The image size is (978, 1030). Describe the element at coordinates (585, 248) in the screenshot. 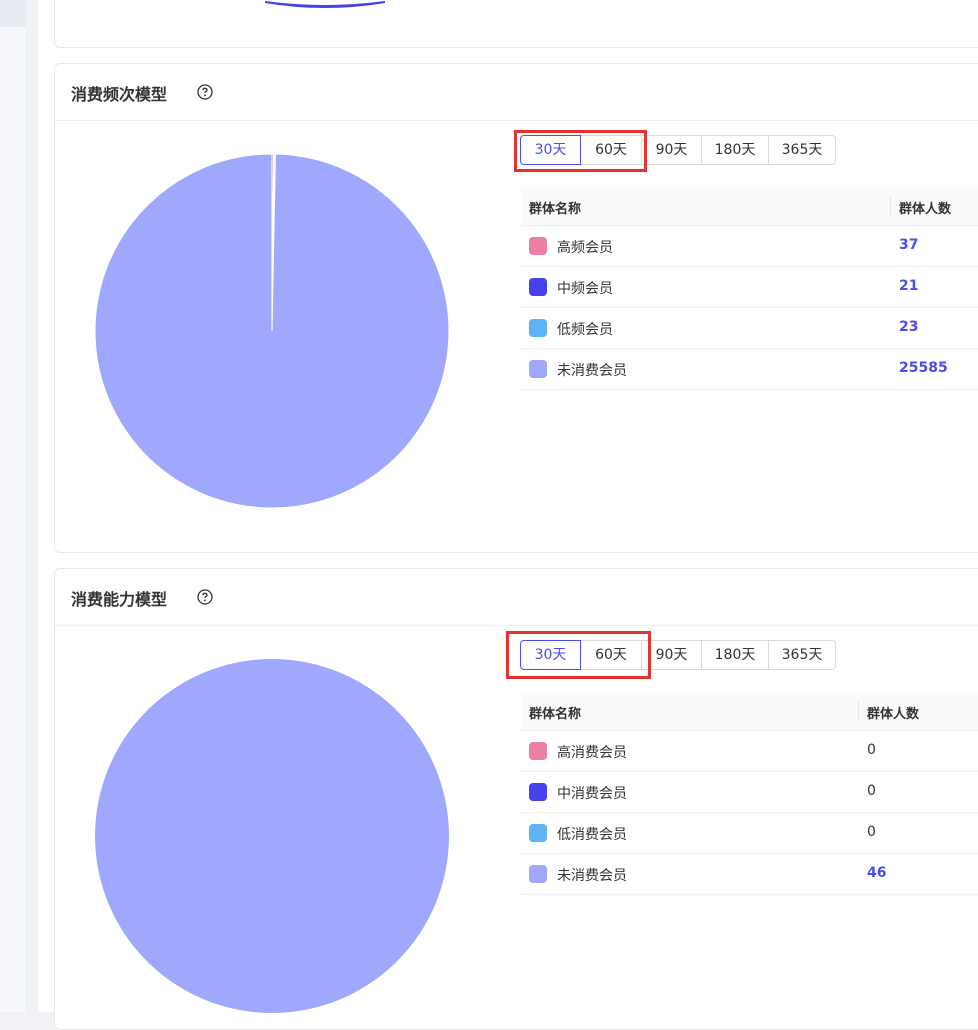

I see `group-name: 高频会员` at that location.